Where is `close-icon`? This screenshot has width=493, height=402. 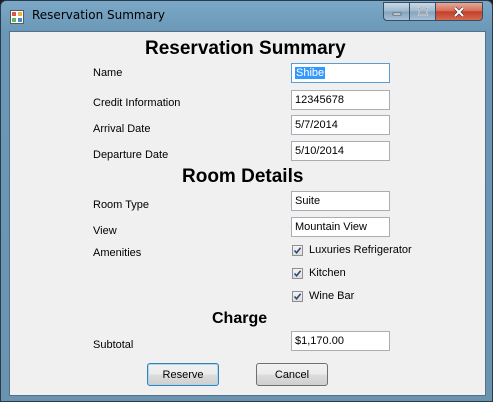
close-icon is located at coordinates (459, 11).